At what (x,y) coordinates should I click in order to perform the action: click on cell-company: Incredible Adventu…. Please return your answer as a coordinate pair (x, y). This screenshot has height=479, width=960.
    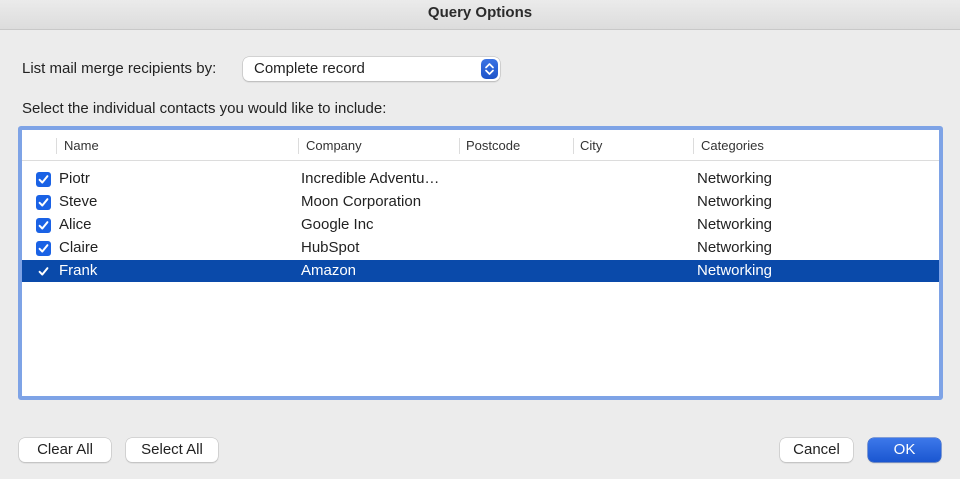
    Looking at the image, I should click on (370, 178).